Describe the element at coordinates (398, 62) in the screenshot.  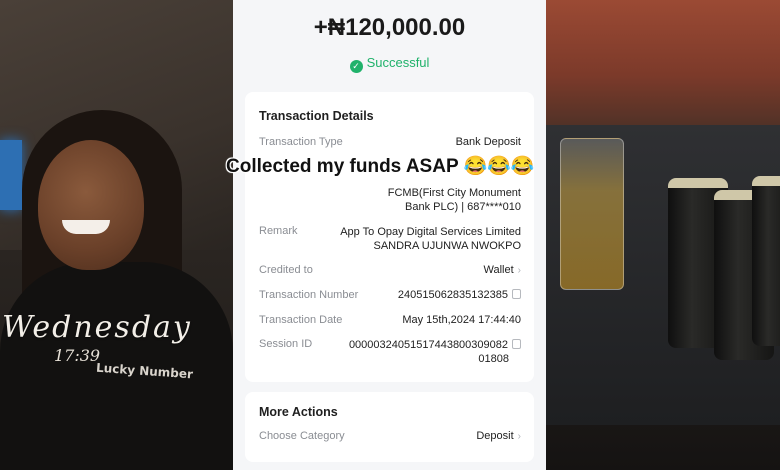
I see `status-label: Successful` at that location.